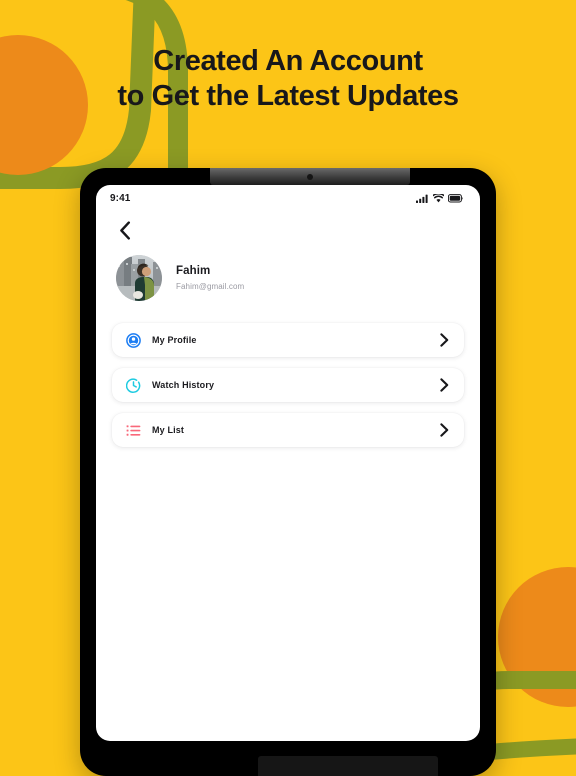  Describe the element at coordinates (288, 230) in the screenshot. I see `app-nav-bar` at that location.